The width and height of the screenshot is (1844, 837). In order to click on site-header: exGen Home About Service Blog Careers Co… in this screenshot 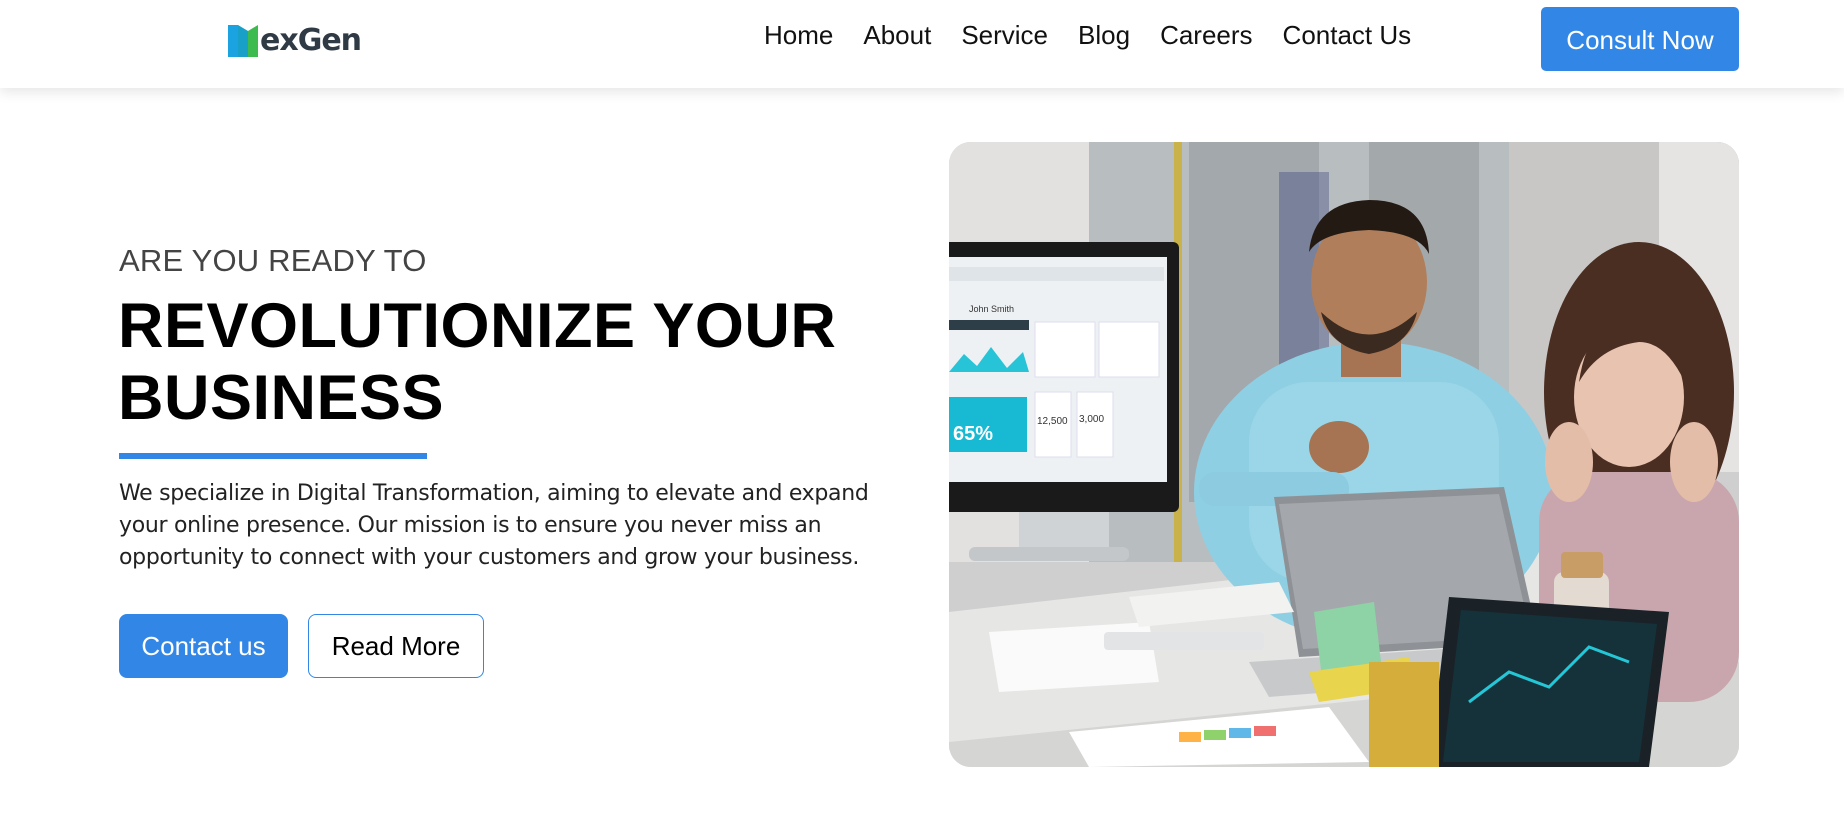, I will do `click(922, 44)`.